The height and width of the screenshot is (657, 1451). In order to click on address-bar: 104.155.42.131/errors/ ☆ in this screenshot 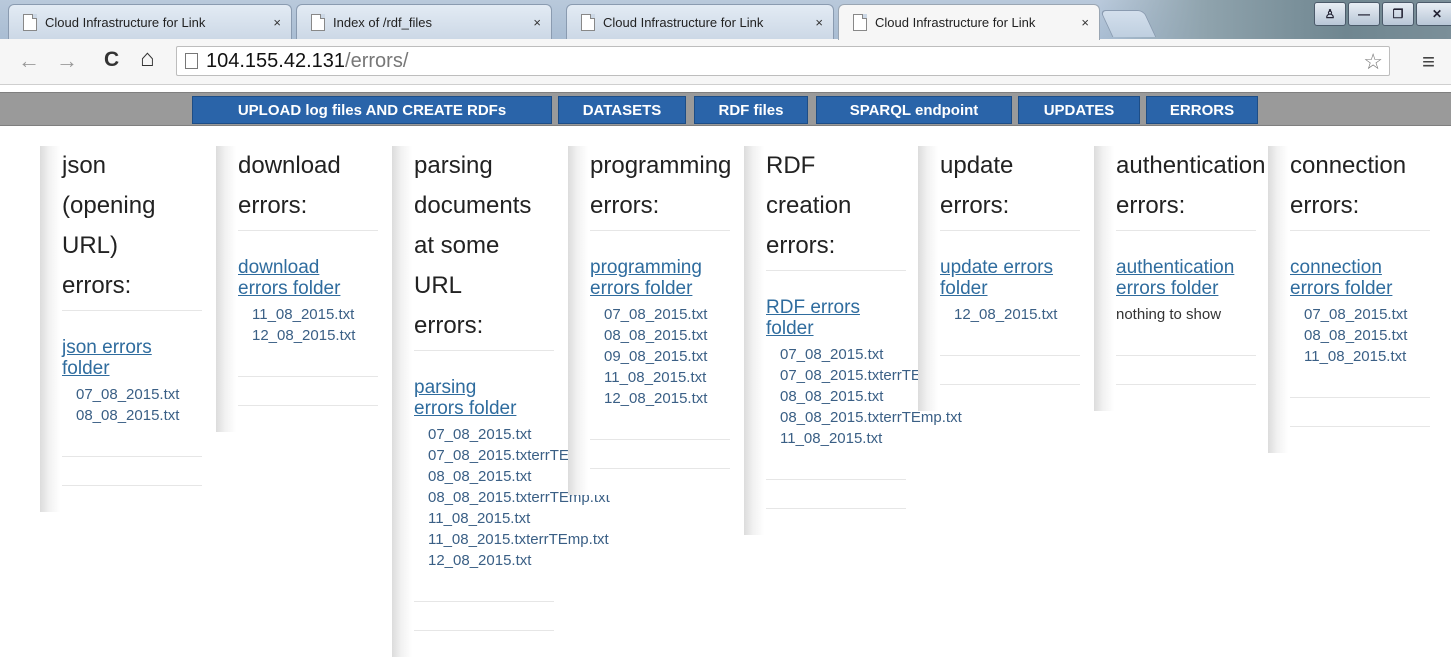, I will do `click(783, 61)`.